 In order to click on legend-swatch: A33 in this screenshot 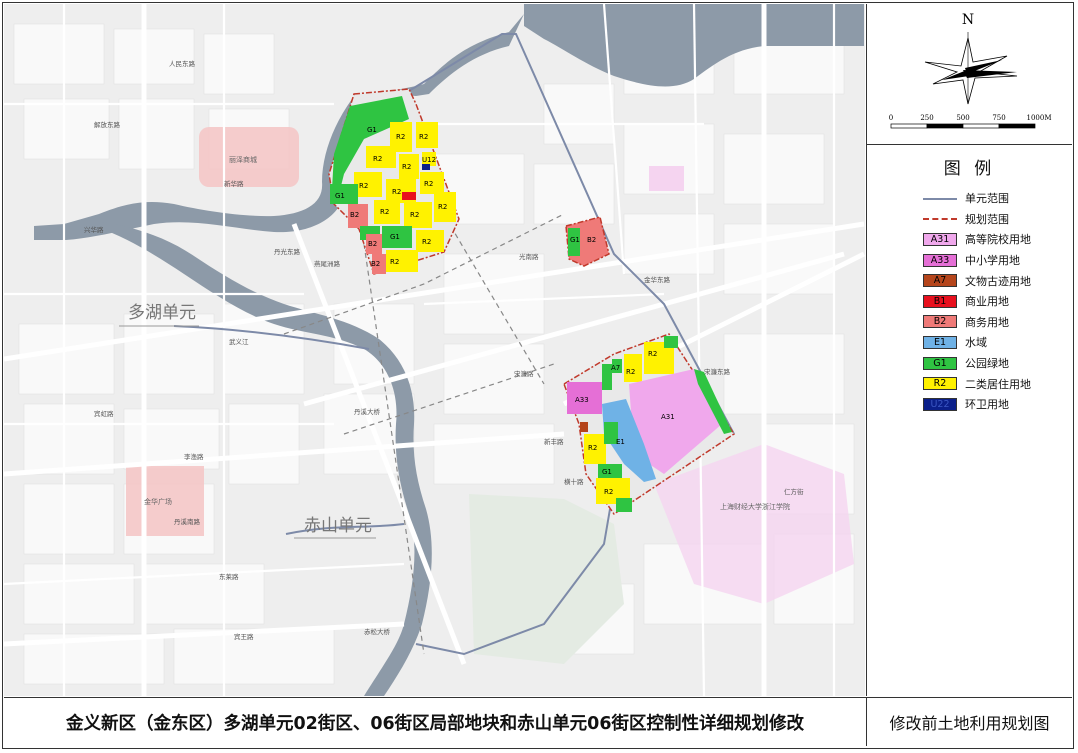, I will do `click(940, 260)`.